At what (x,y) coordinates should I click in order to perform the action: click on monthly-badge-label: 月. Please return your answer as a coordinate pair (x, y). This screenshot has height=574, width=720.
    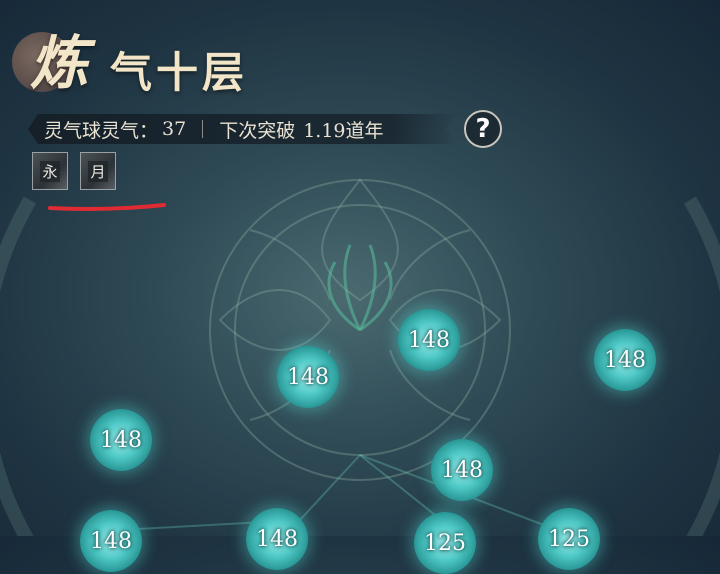
    Looking at the image, I should click on (98, 171).